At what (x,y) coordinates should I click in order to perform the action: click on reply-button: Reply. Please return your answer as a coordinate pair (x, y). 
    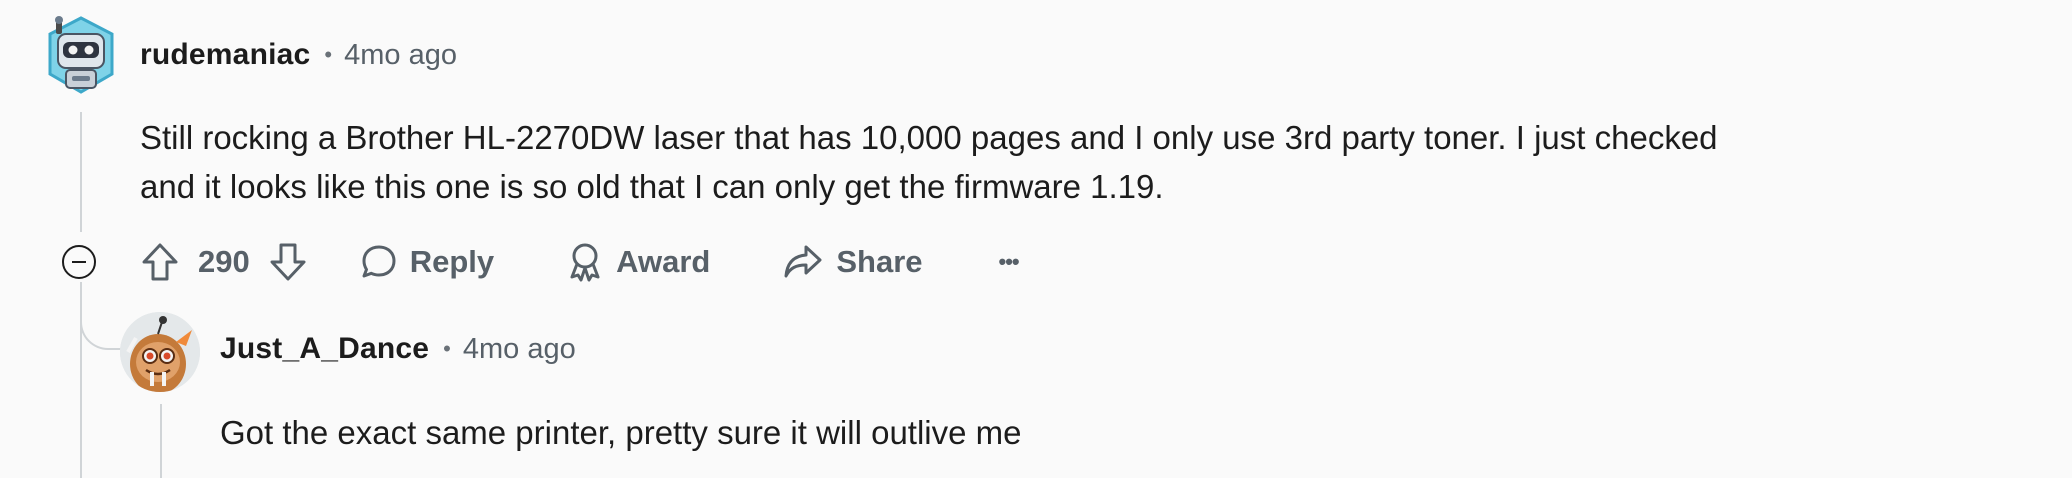
    Looking at the image, I should click on (427, 262).